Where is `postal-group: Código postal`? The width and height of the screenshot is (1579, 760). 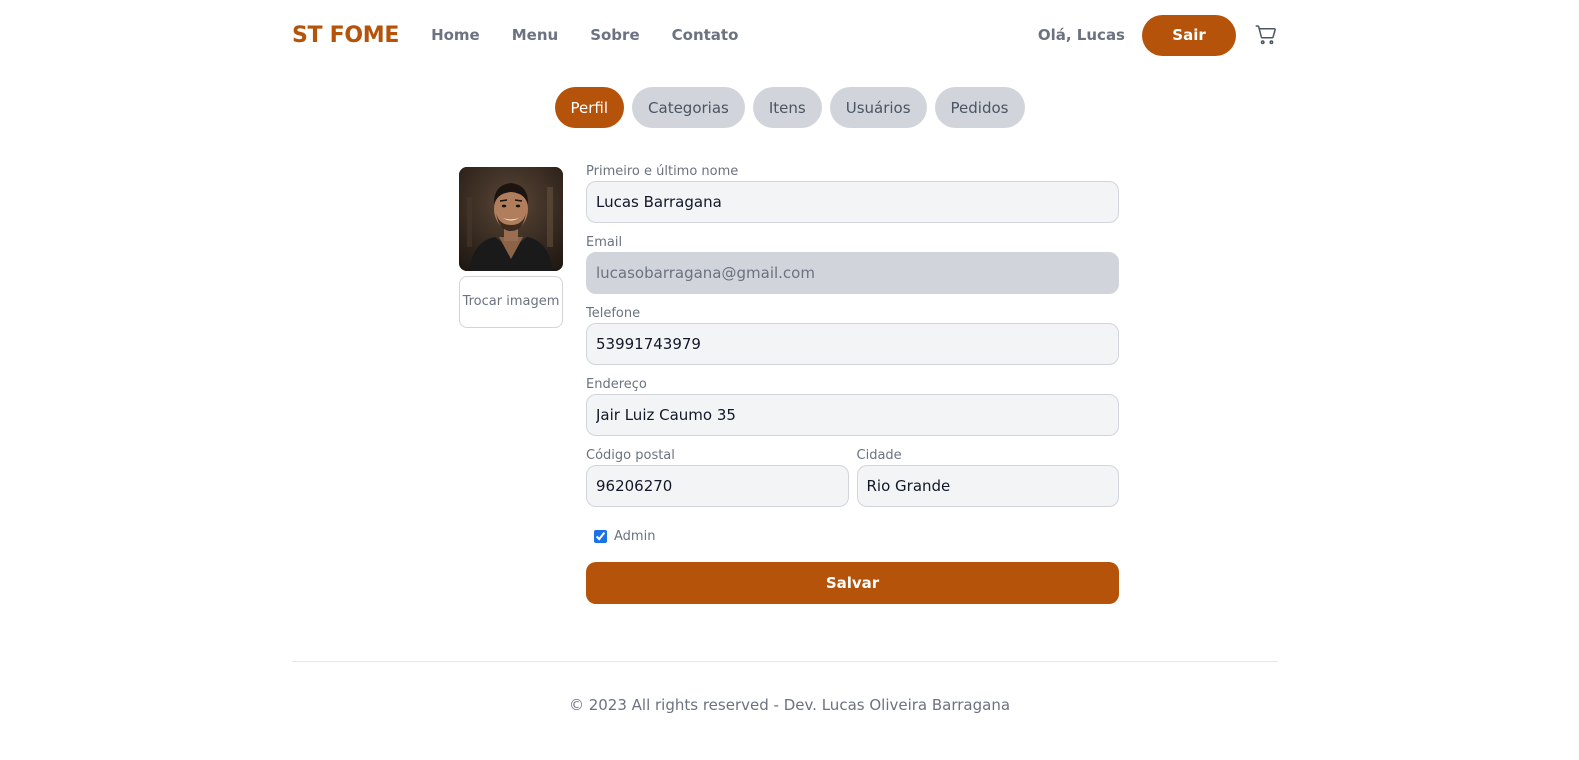
postal-group: Código postal is located at coordinates (717, 477).